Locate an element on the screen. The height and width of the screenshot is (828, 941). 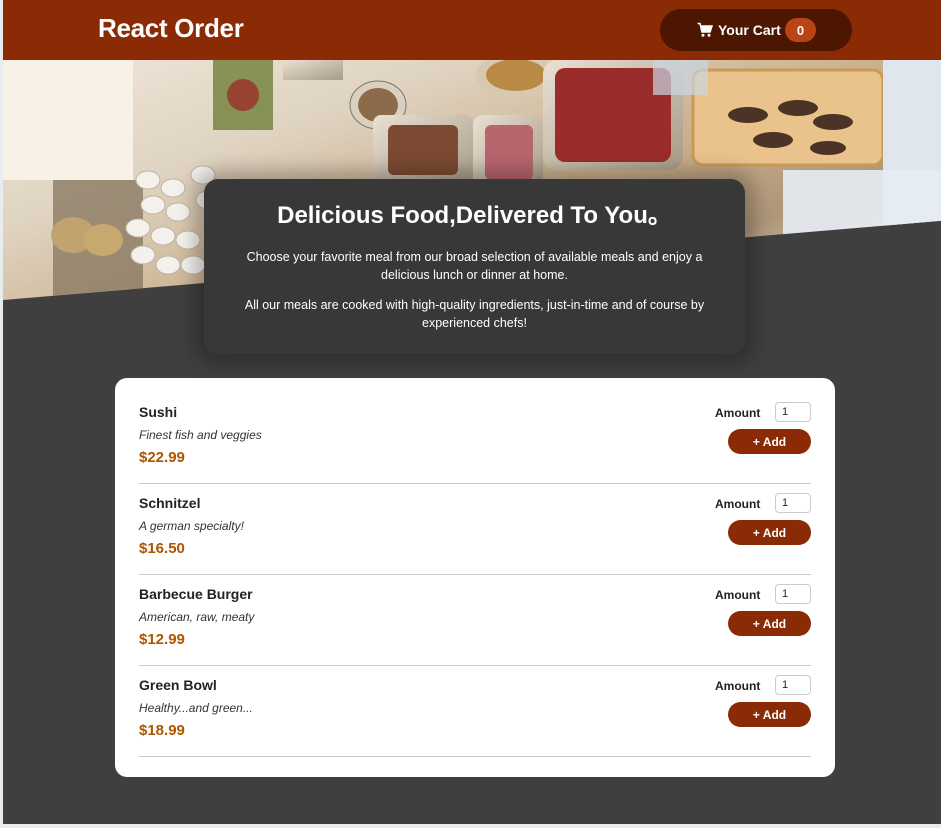
cart-button: Your Cart 0 is located at coordinates (756, 30).